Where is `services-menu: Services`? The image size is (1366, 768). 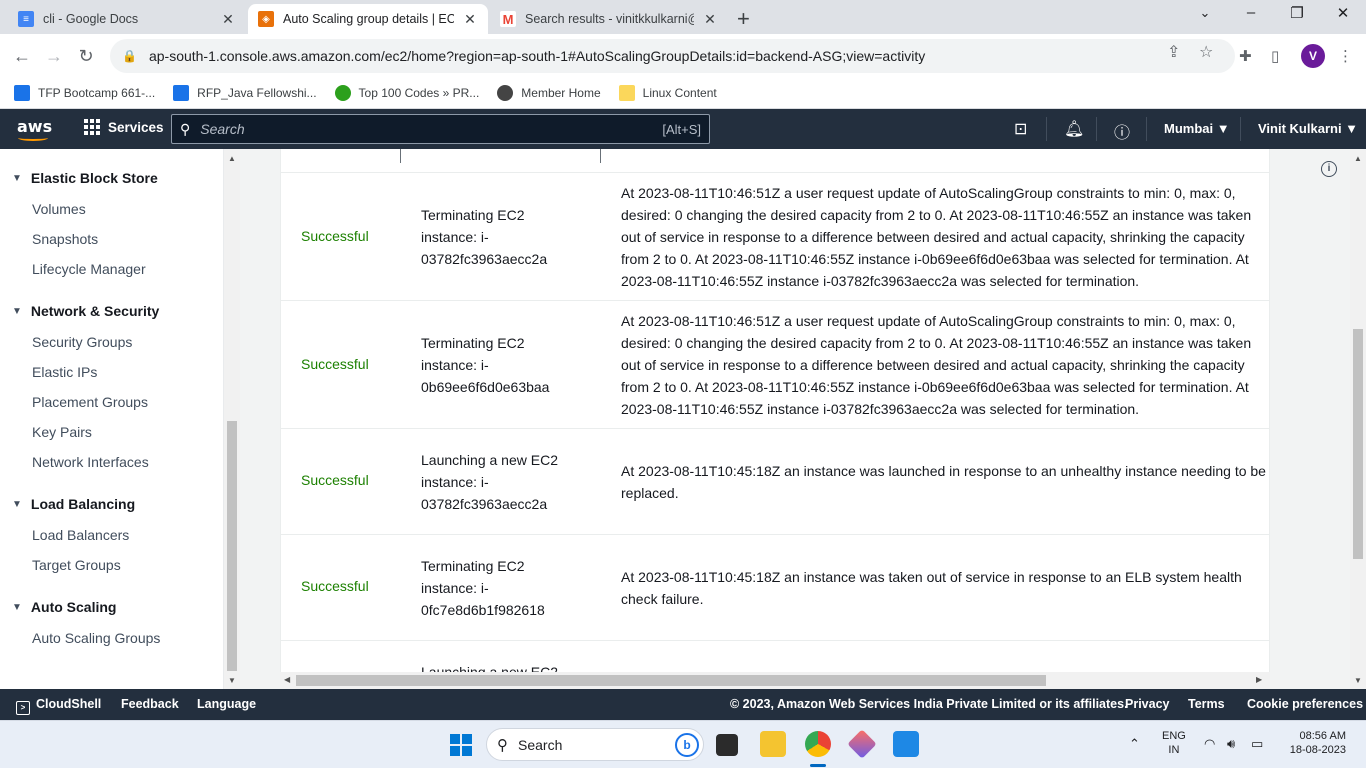 services-menu: Services is located at coordinates (124, 127).